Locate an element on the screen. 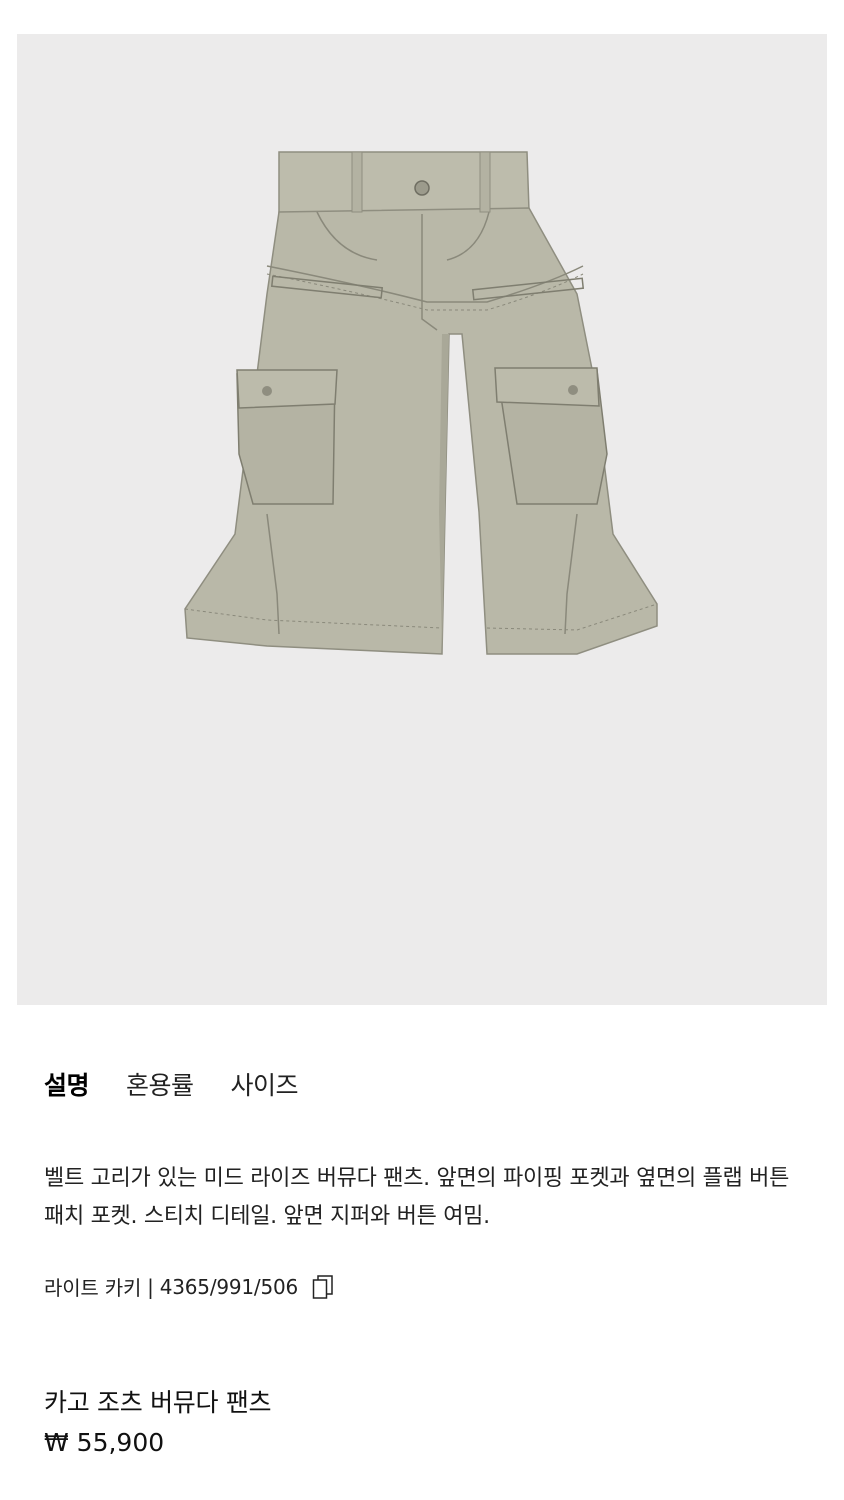 The height and width of the screenshot is (1500, 844). tab-size: 사이즈 is located at coordinates (265, 1084).